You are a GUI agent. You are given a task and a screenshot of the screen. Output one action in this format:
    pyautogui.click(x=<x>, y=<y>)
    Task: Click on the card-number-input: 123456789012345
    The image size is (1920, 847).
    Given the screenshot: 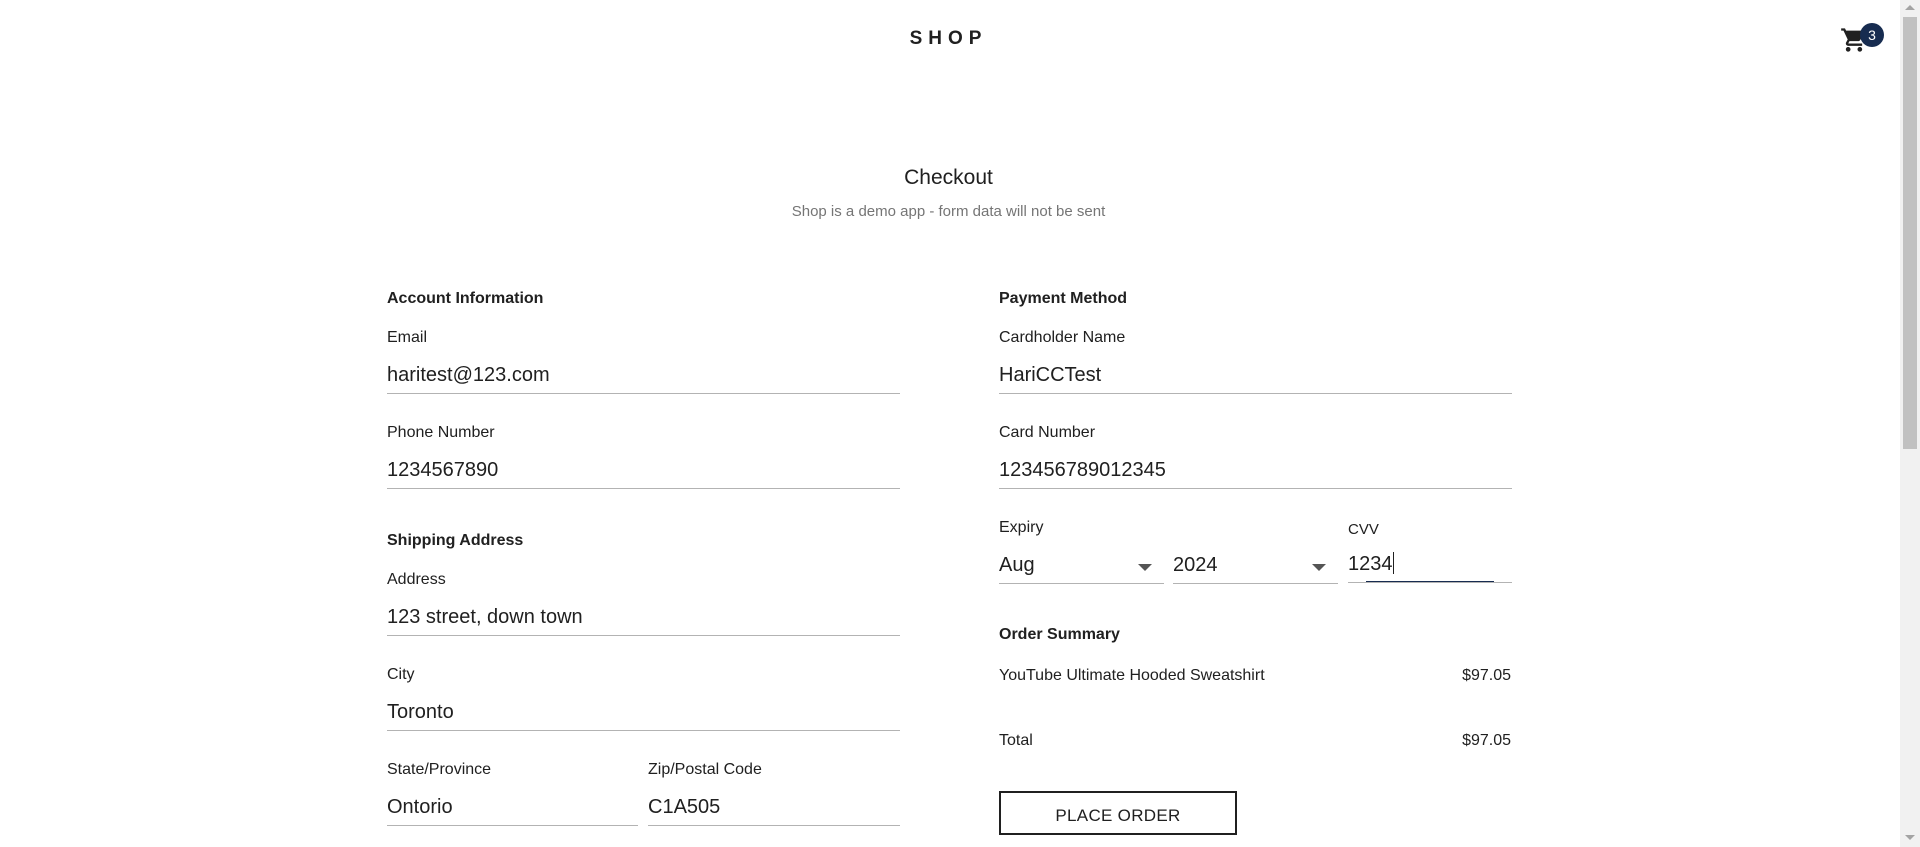 What is the action you would take?
    pyautogui.click(x=1255, y=472)
    